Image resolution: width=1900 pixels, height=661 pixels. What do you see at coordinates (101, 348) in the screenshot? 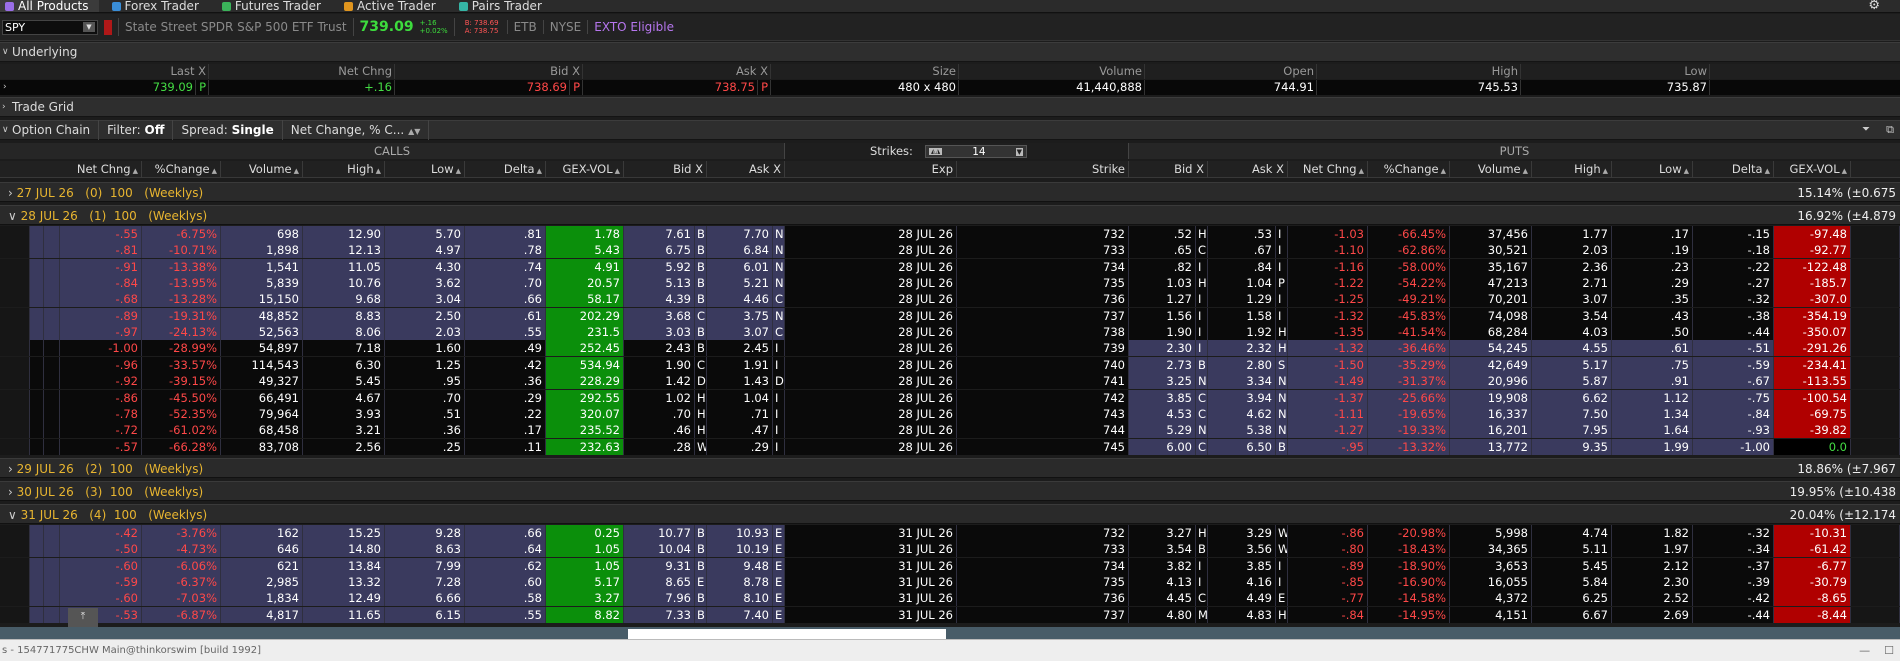
I see `call-net-chng: -1.00` at bounding box center [101, 348].